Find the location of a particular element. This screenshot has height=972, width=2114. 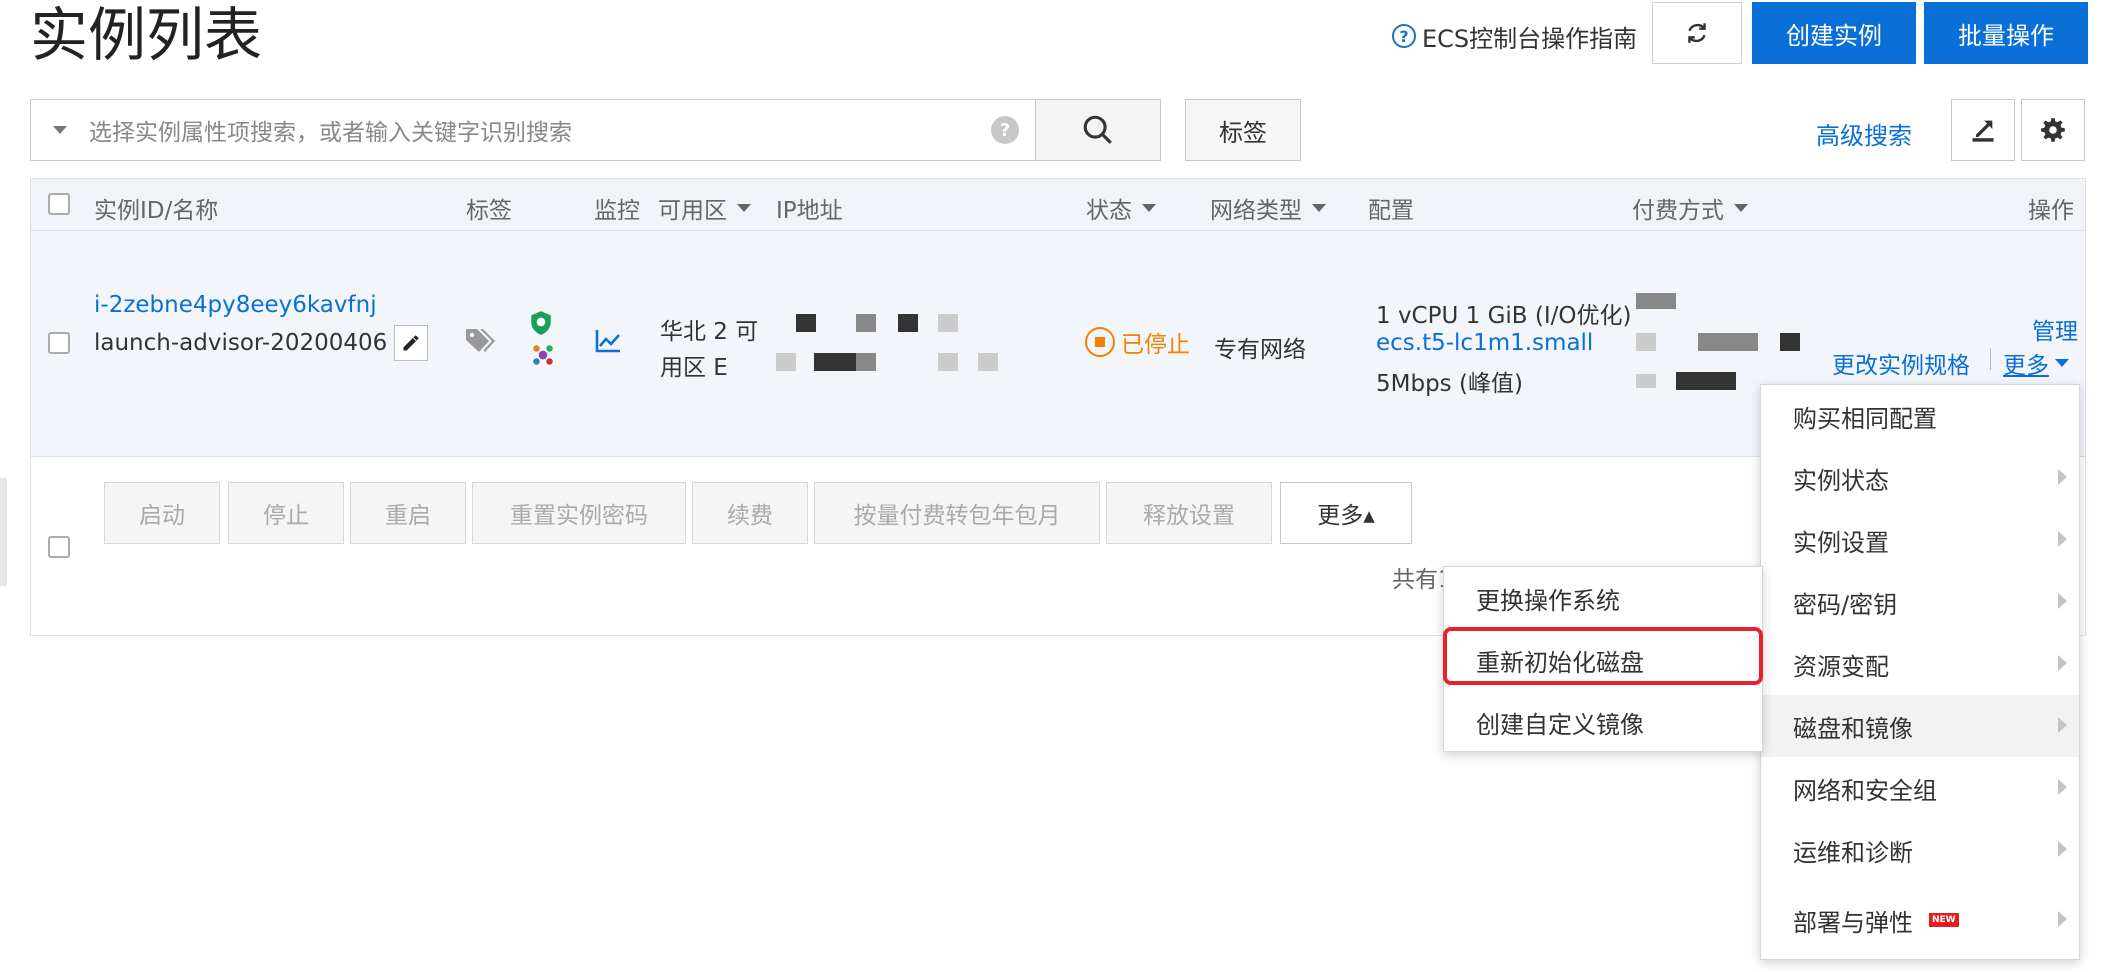

column-header-network: 网络类型 is located at coordinates (1268, 208).